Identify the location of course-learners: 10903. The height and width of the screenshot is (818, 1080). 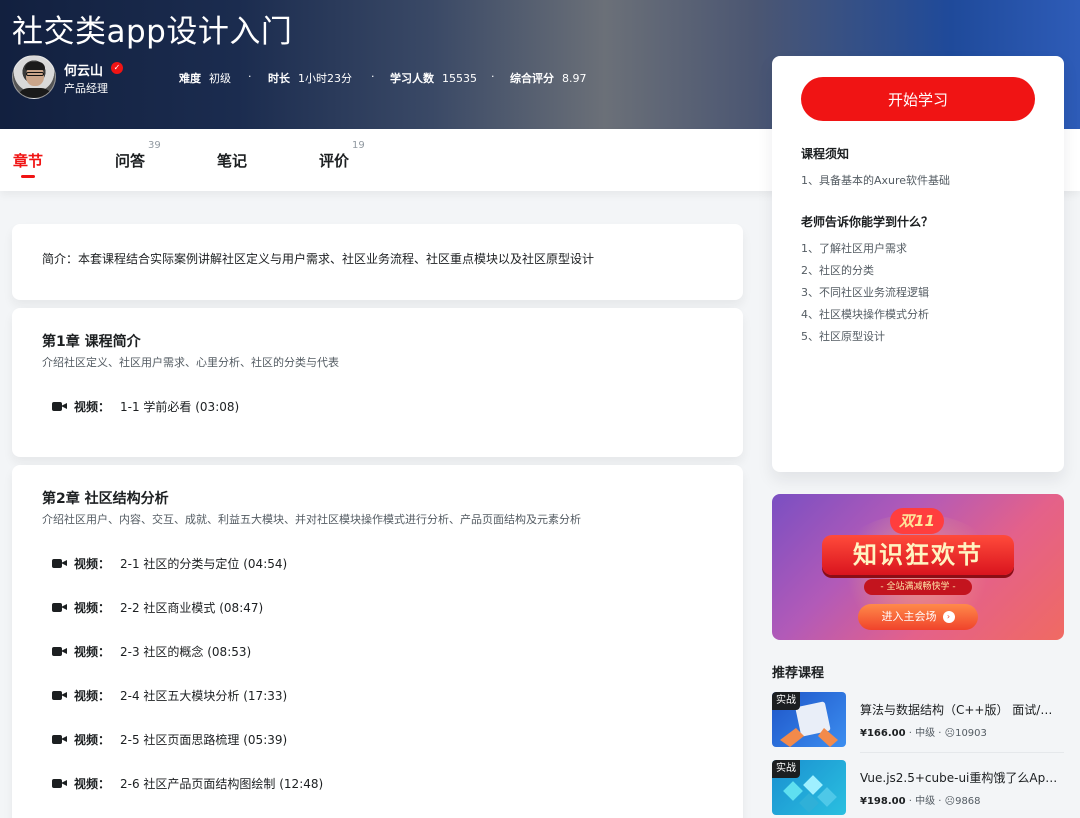
(971, 733).